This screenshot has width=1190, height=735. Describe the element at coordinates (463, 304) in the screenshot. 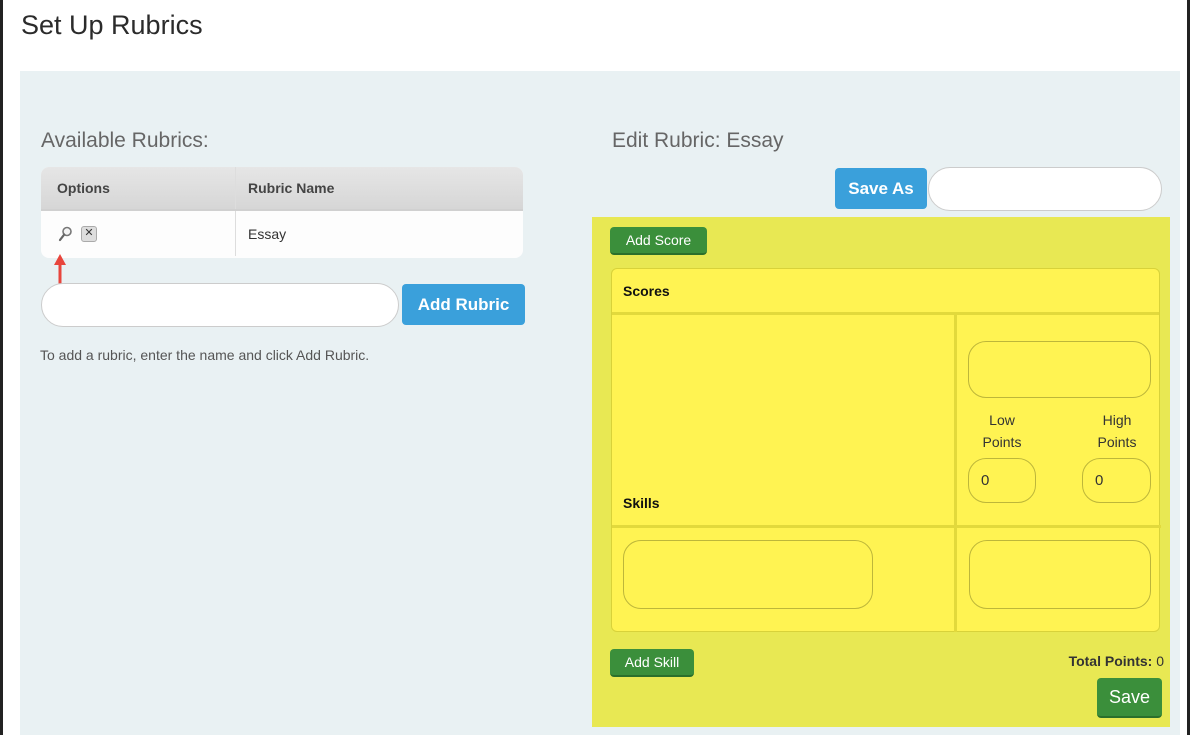

I see `add-rubric-button: Add Rubric` at that location.